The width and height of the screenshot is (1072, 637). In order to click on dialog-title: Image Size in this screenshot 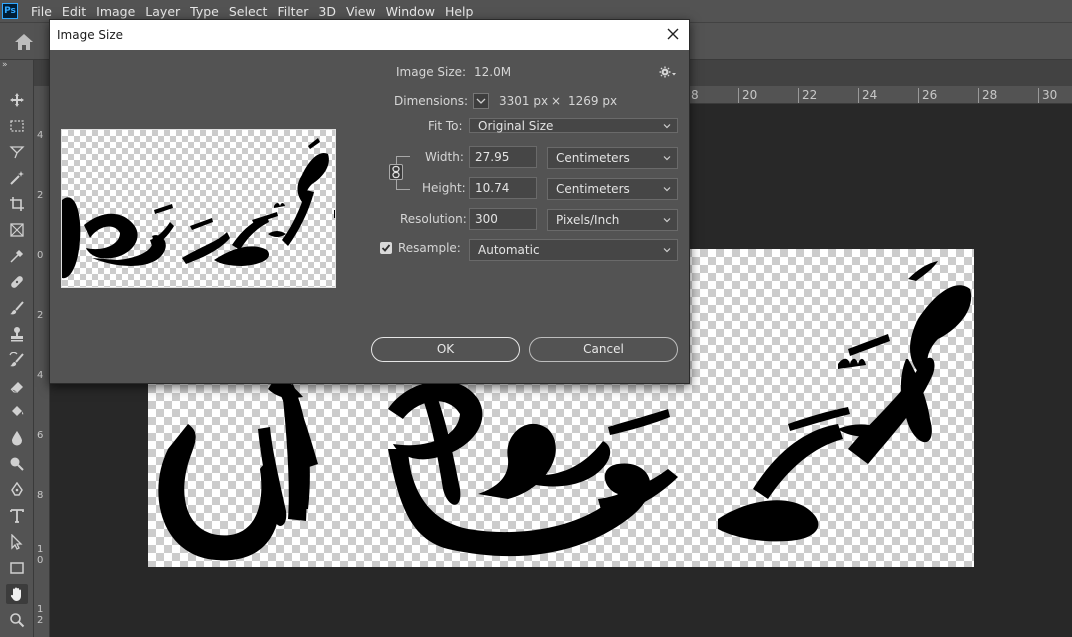, I will do `click(90, 35)`.